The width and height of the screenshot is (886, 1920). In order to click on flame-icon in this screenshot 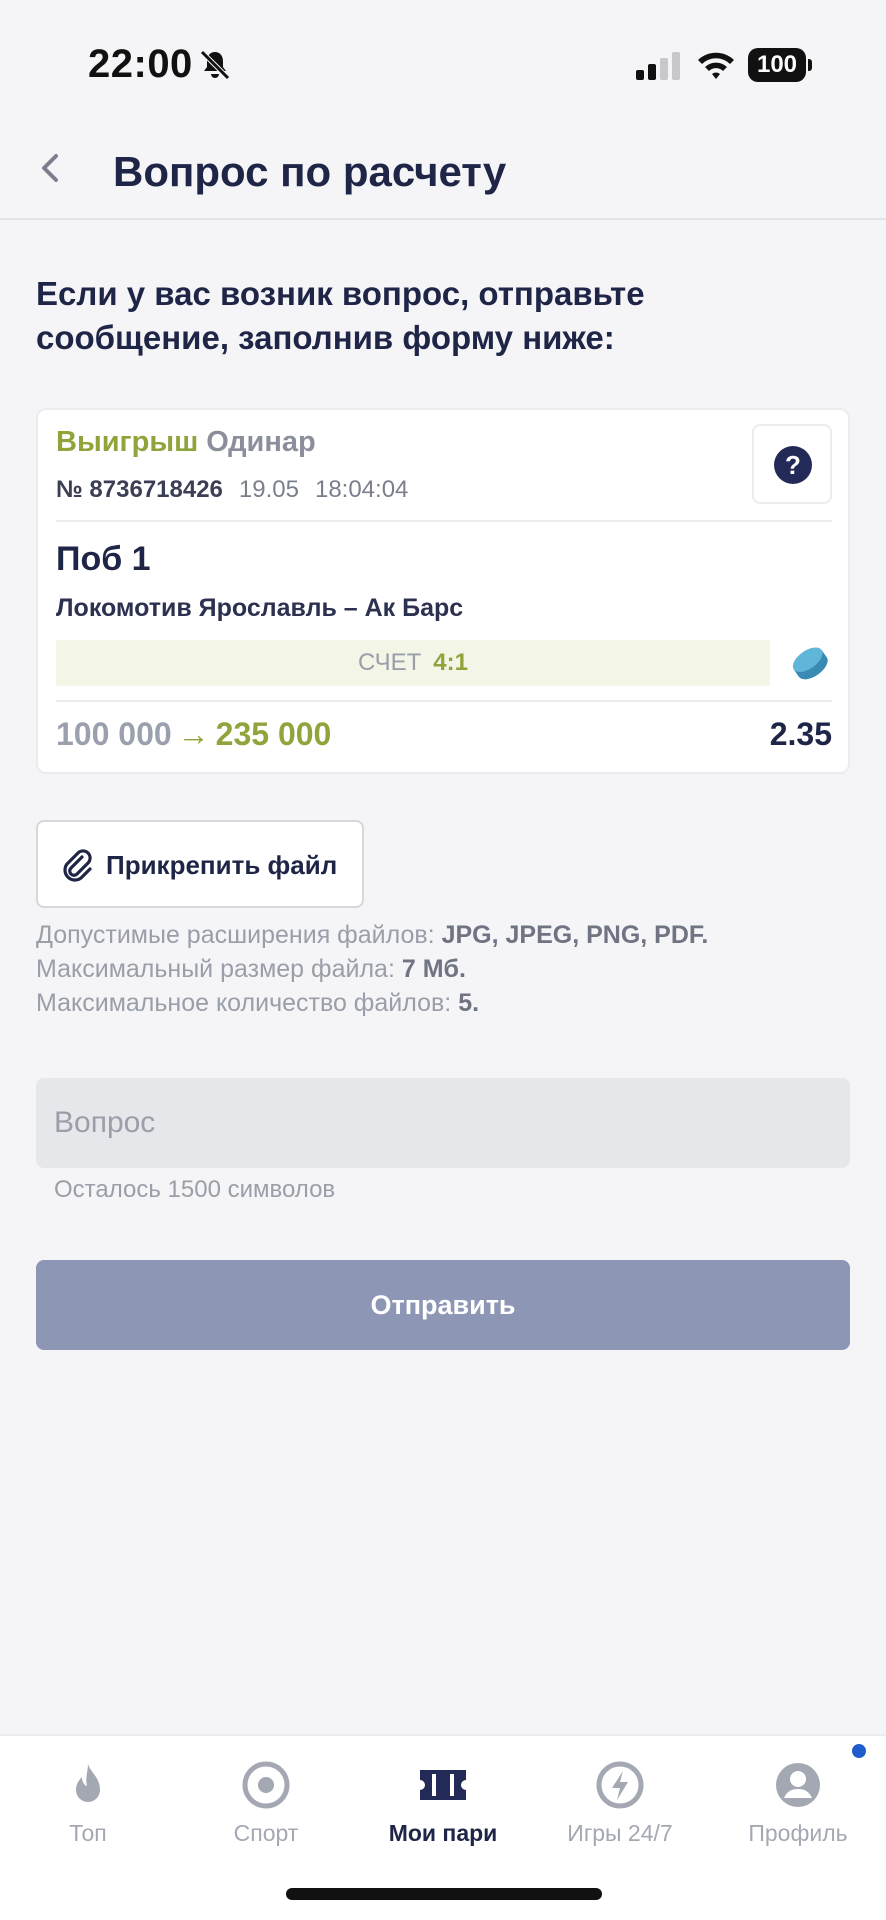, I will do `click(88, 1783)`.